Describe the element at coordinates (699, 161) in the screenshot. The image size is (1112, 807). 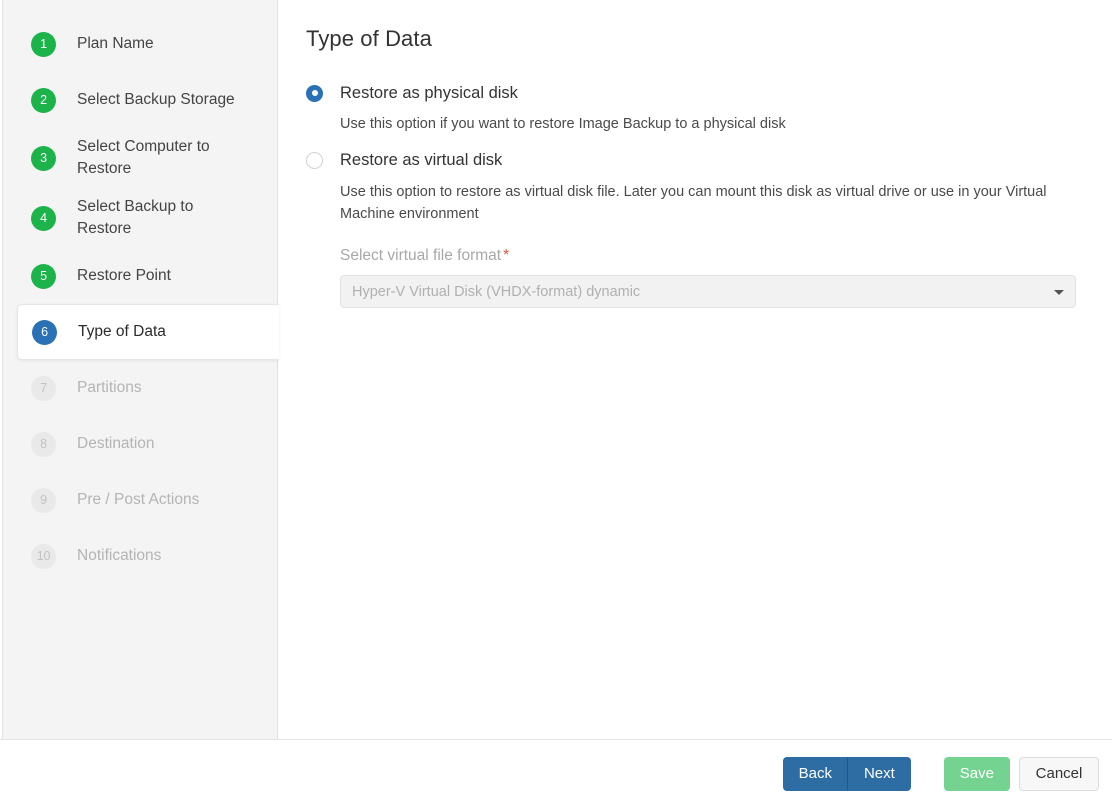
I see `radio-row-virtual-disk: Restore as virtual disk` at that location.